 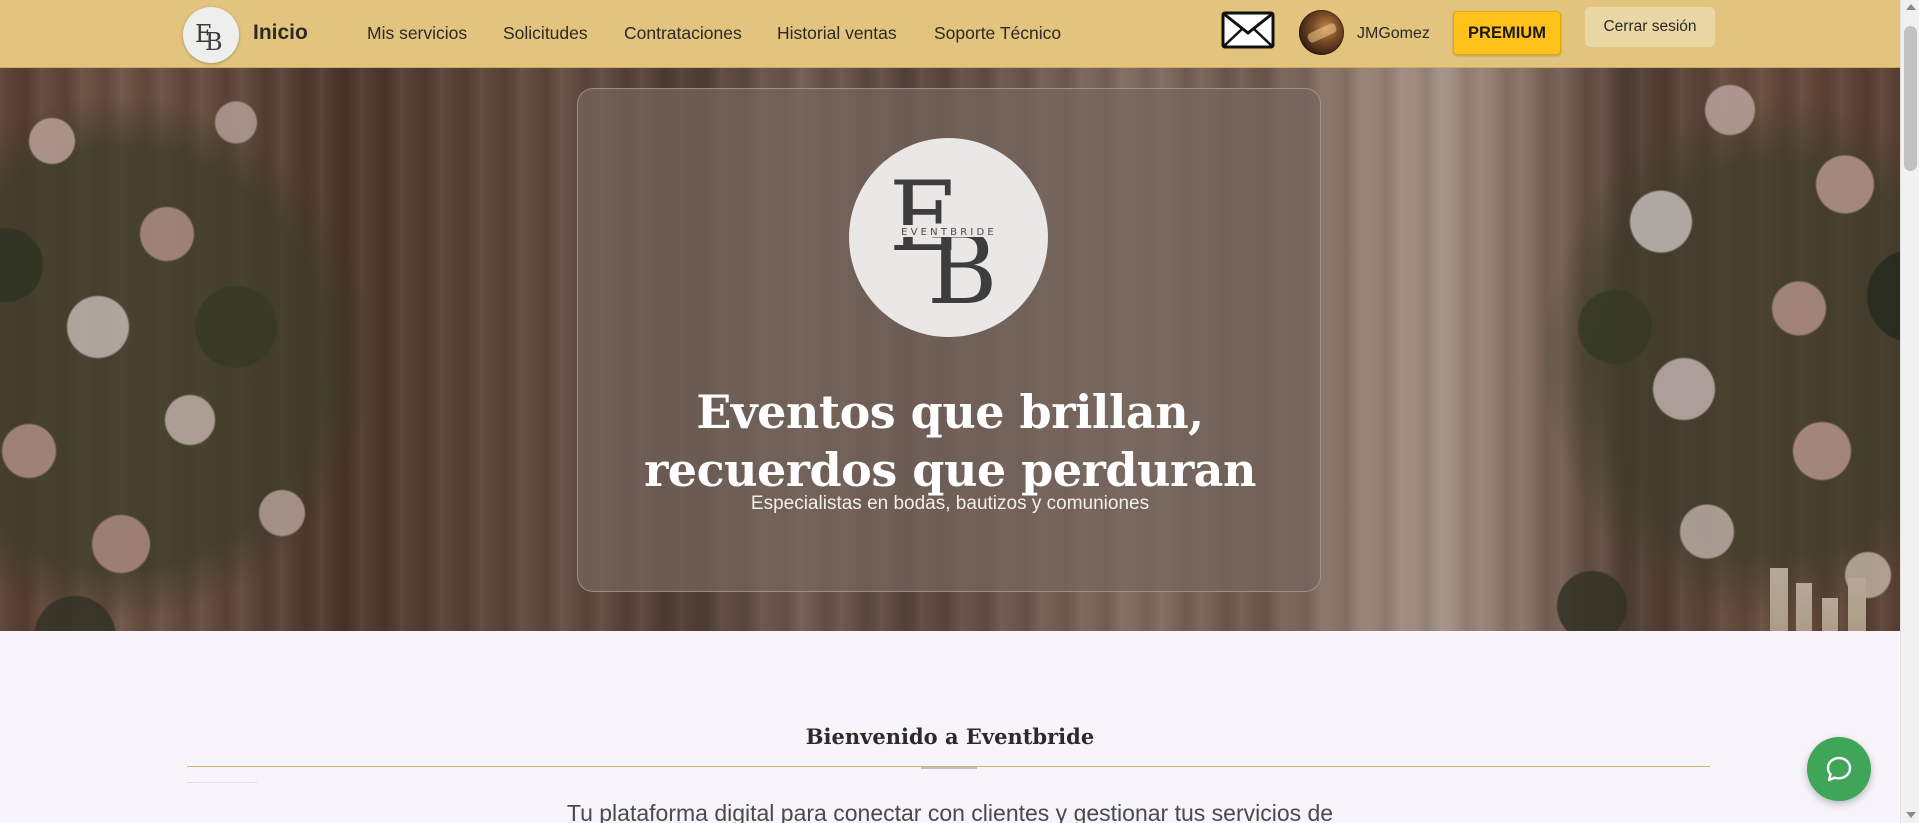 I want to click on nav-home-link: Inicio, so click(x=280, y=33).